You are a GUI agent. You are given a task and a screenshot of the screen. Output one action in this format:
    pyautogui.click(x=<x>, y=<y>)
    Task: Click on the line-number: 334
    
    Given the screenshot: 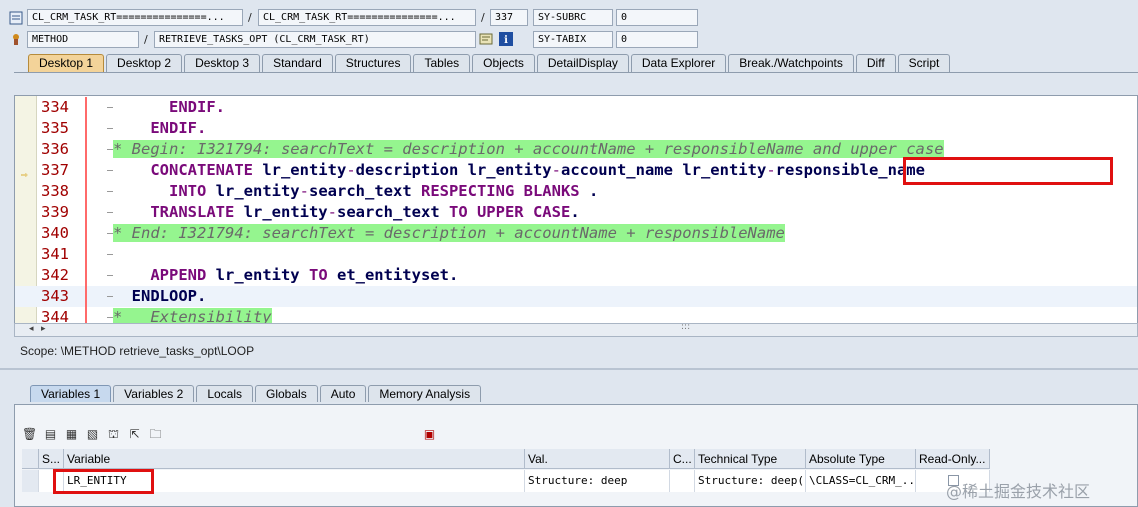 What is the action you would take?
    pyautogui.click(x=55, y=107)
    